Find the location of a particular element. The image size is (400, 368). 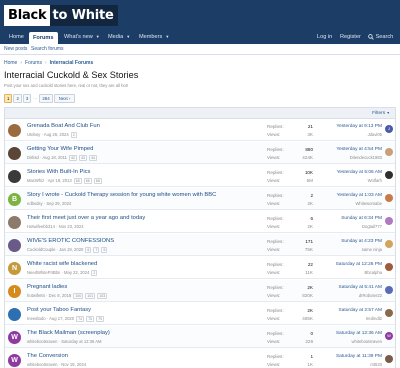

thread-title: Grenada Boat And Club Fun is located at coordinates (63, 126).